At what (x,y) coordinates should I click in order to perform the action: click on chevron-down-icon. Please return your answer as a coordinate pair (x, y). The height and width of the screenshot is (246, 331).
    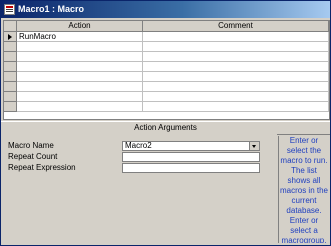
    Looking at the image, I should click on (254, 146).